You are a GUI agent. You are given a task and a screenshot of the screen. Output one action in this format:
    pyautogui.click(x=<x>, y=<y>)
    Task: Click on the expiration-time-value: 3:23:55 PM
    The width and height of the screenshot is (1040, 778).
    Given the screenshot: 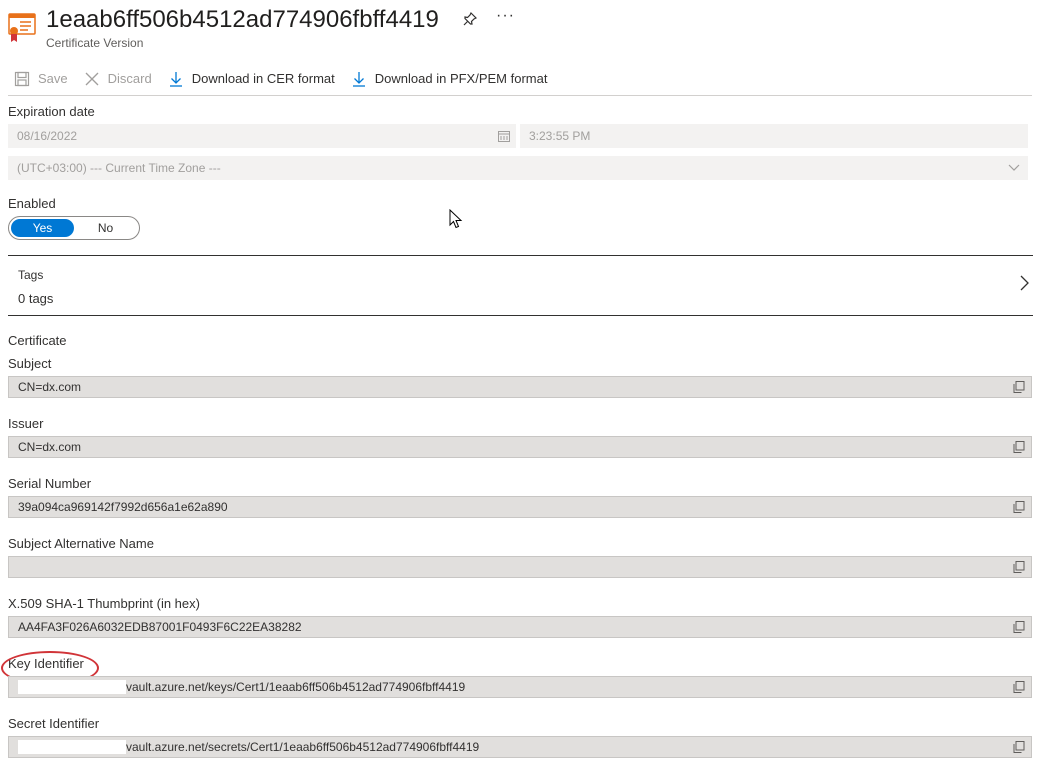 What is the action you would take?
    pyautogui.click(x=560, y=136)
    